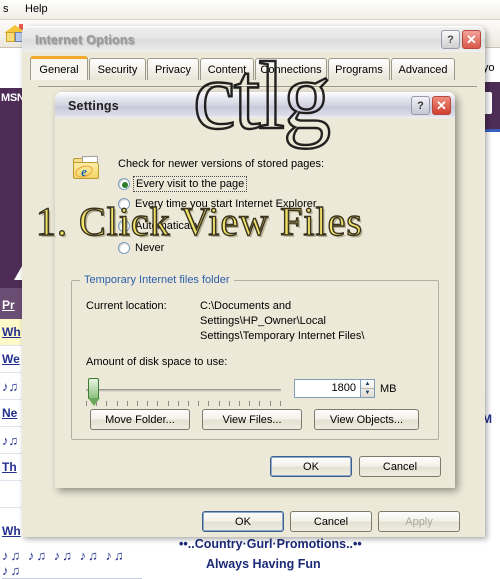 Image resolution: width=500 pixels, height=579 pixels. I want to click on radio-every-start-label: Every time you start Internet Explorer, so click(226, 204).